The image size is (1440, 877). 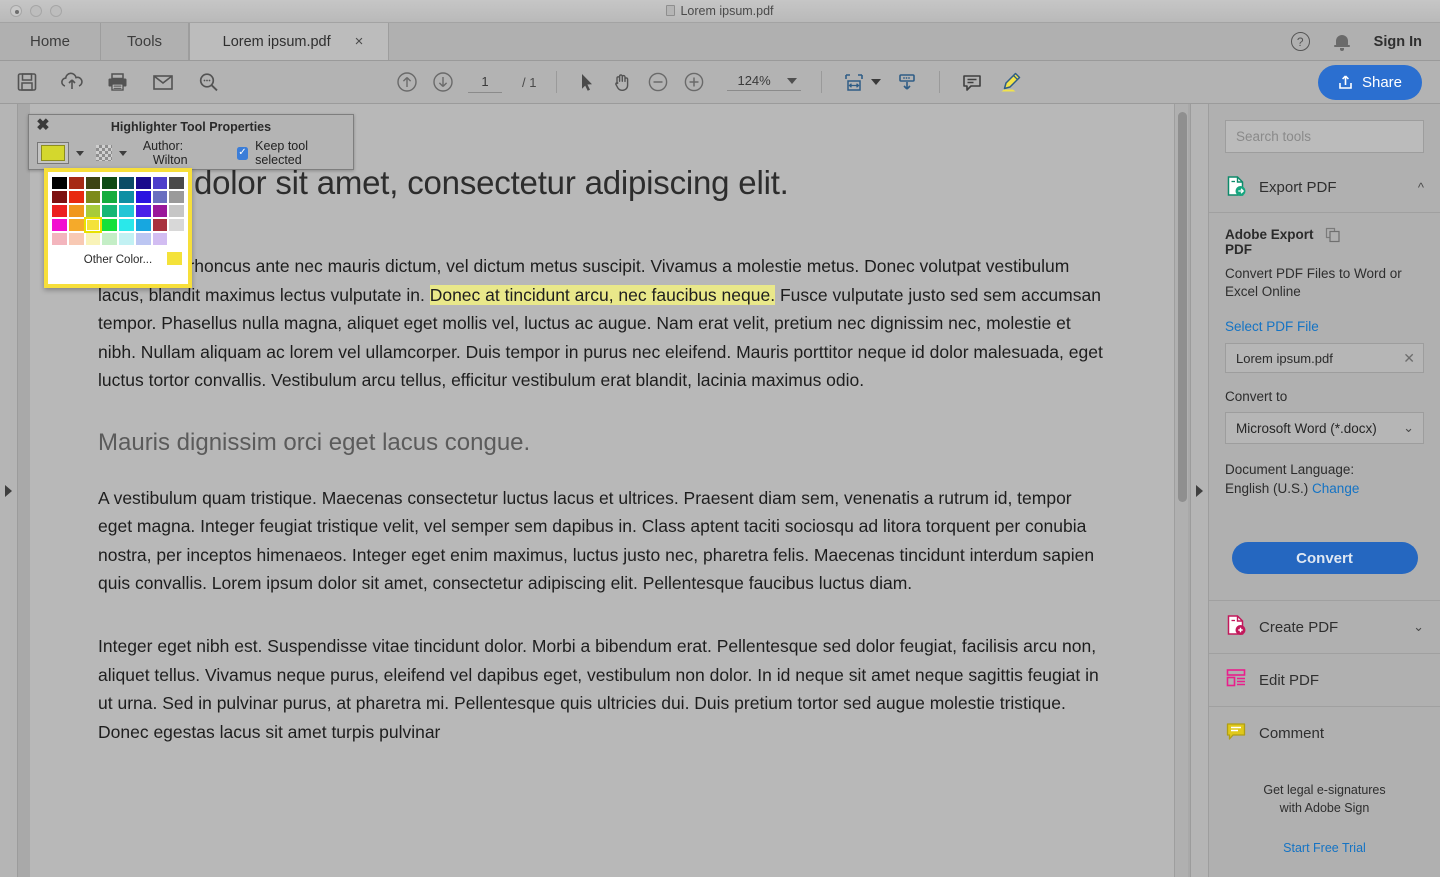 What do you see at coordinates (1182, 307) in the screenshot?
I see `scrollbar-thumb` at bounding box center [1182, 307].